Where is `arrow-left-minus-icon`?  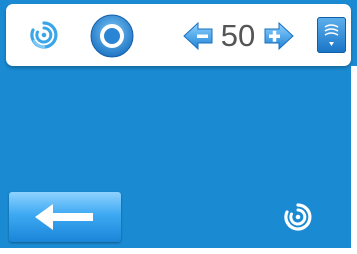
arrow-left-minus-icon is located at coordinates (198, 36).